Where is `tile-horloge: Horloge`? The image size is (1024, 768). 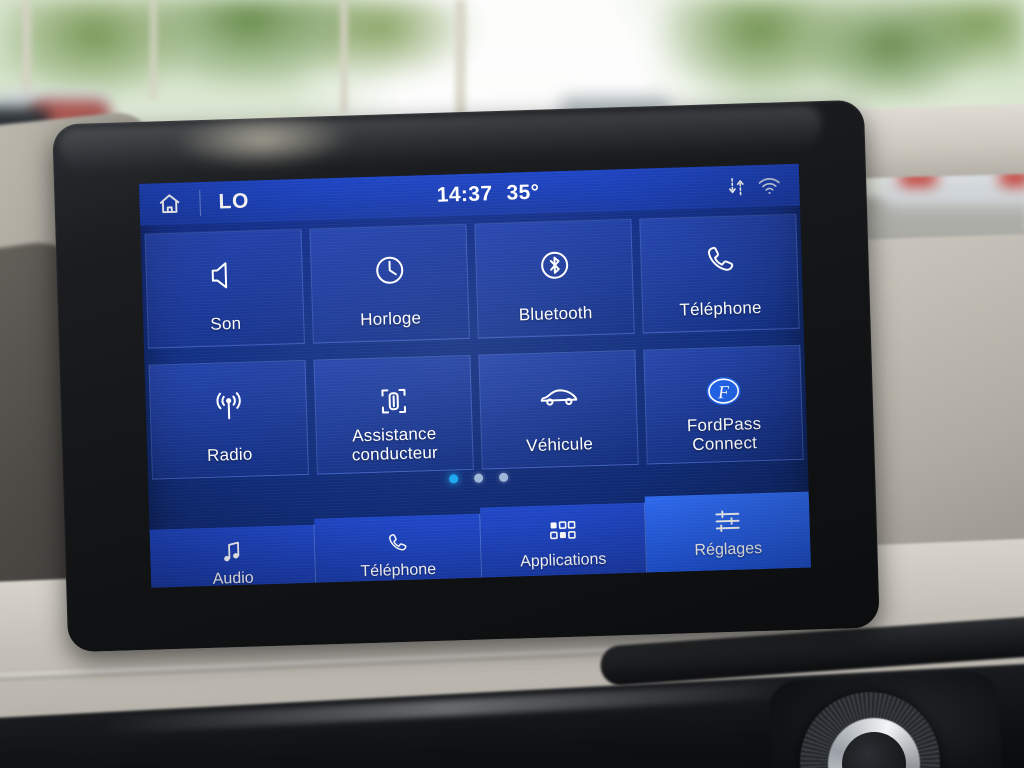 tile-horloge: Horloge is located at coordinates (389, 283).